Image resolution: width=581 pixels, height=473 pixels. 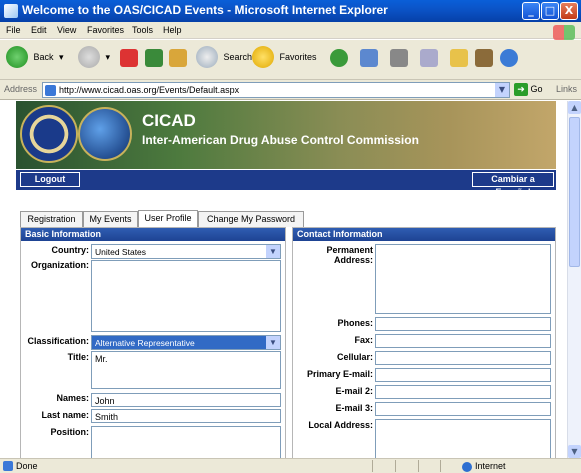 I want to click on cellular-label: Cellular:, so click(x=354, y=357).